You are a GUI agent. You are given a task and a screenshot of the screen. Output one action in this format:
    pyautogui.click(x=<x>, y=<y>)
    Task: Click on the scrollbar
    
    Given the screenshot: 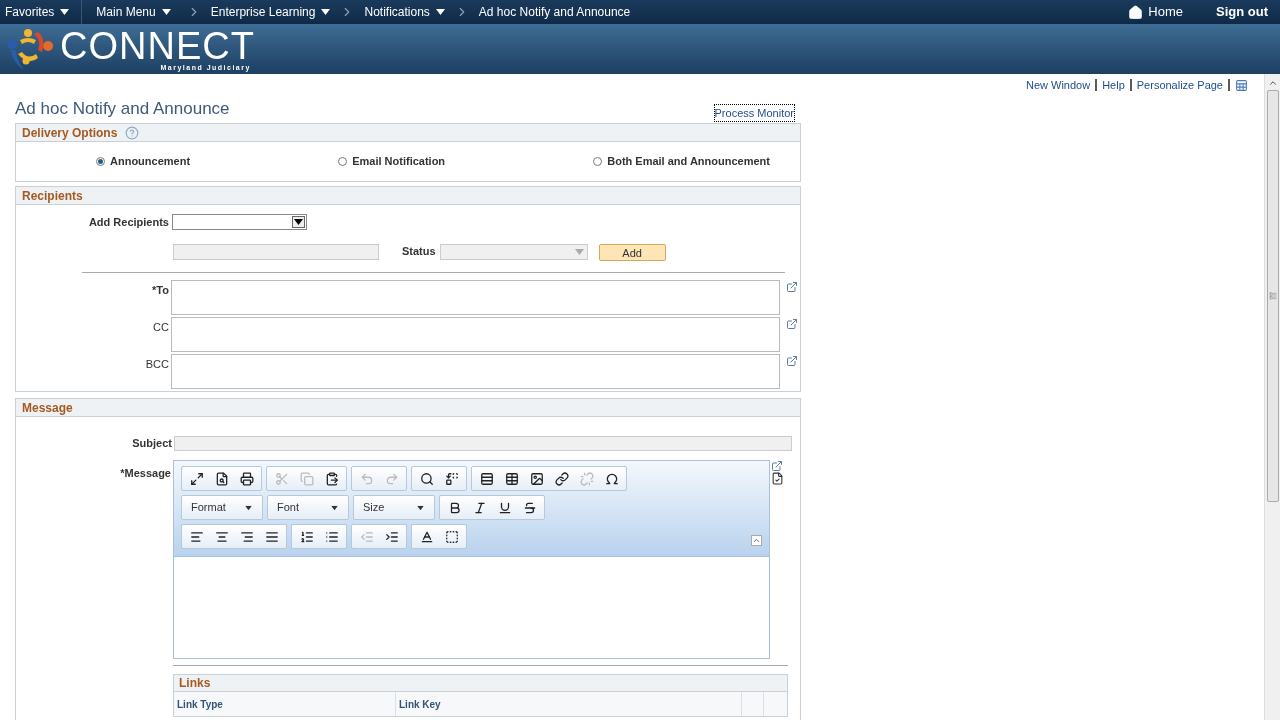 What is the action you would take?
    pyautogui.click(x=1272, y=397)
    